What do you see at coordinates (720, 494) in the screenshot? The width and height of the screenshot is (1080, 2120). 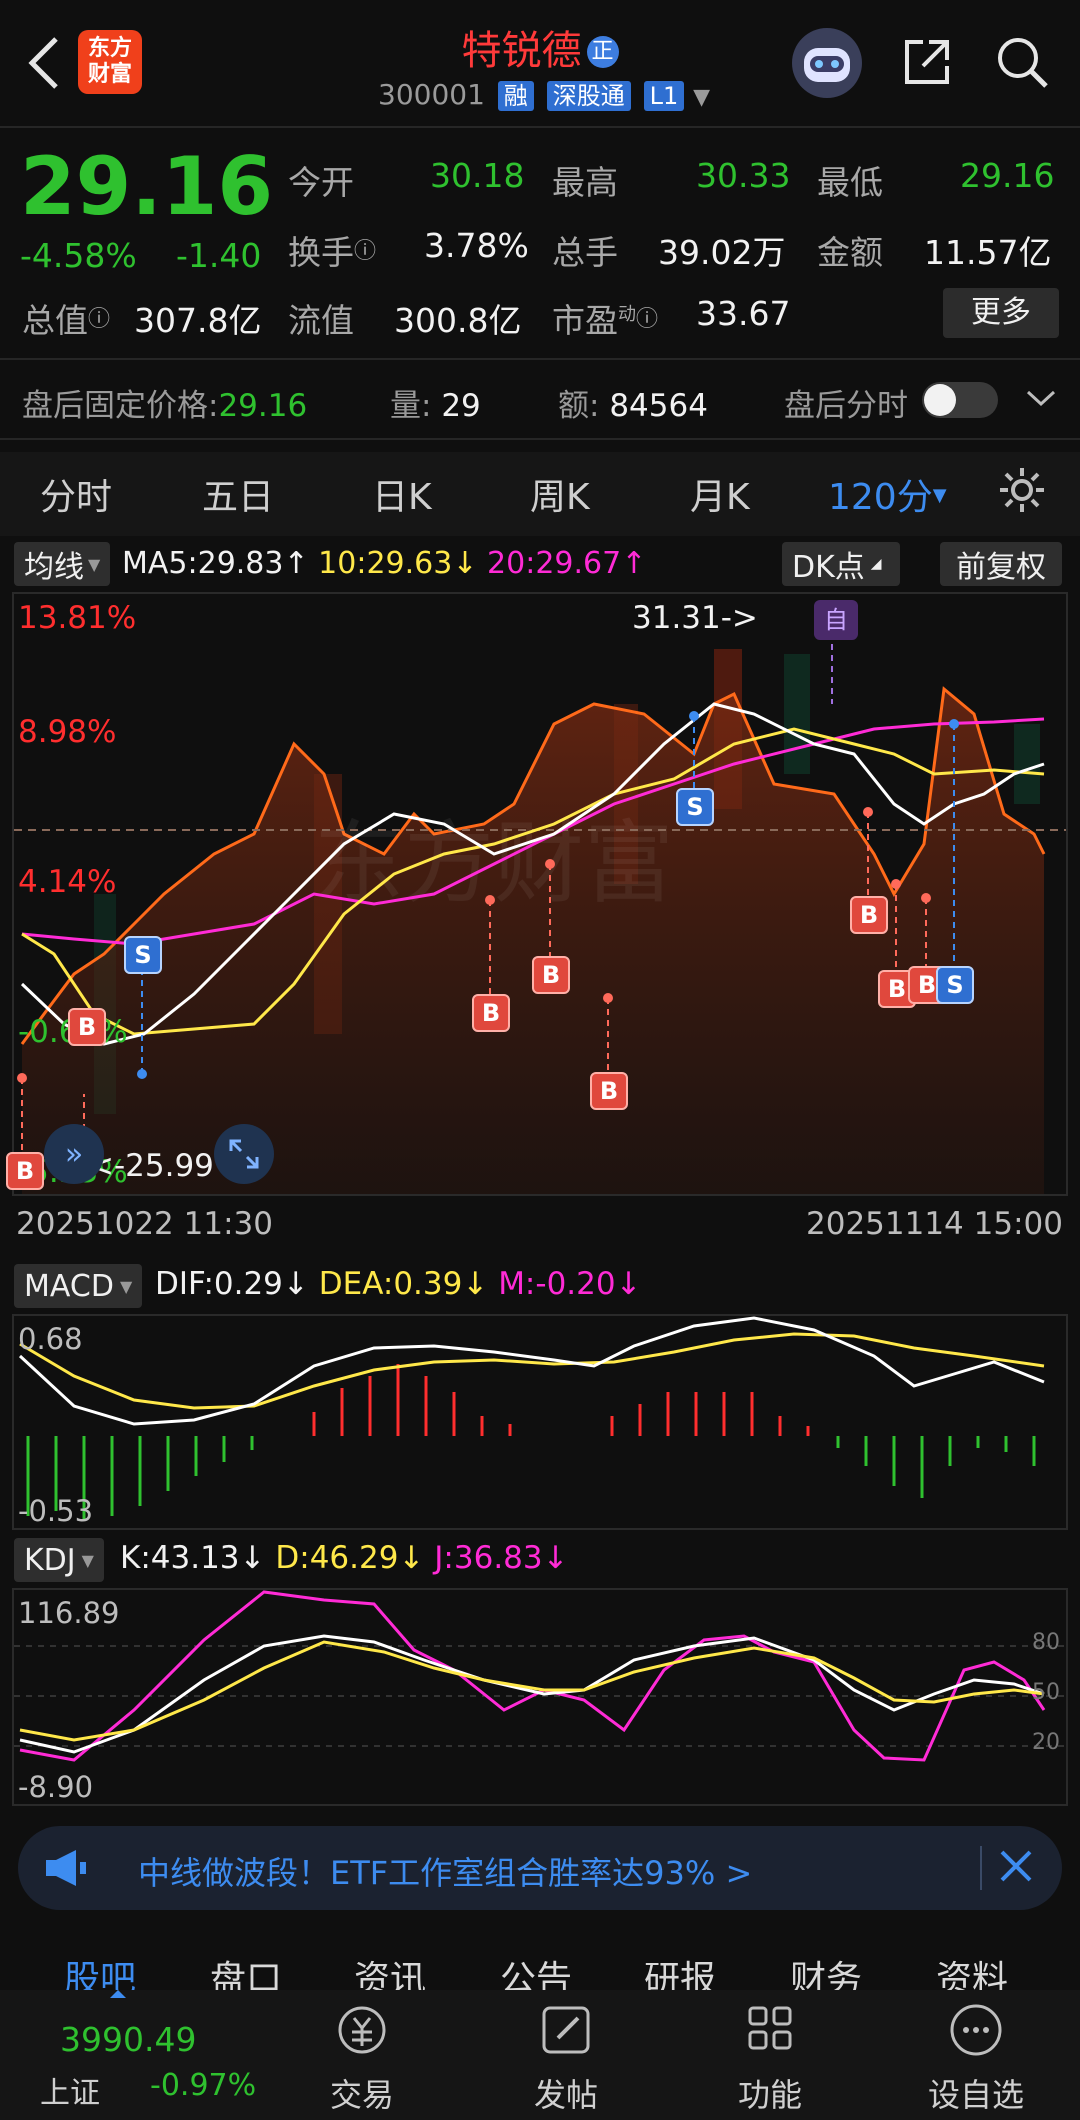 I see `tab-monthly-k: 月K` at bounding box center [720, 494].